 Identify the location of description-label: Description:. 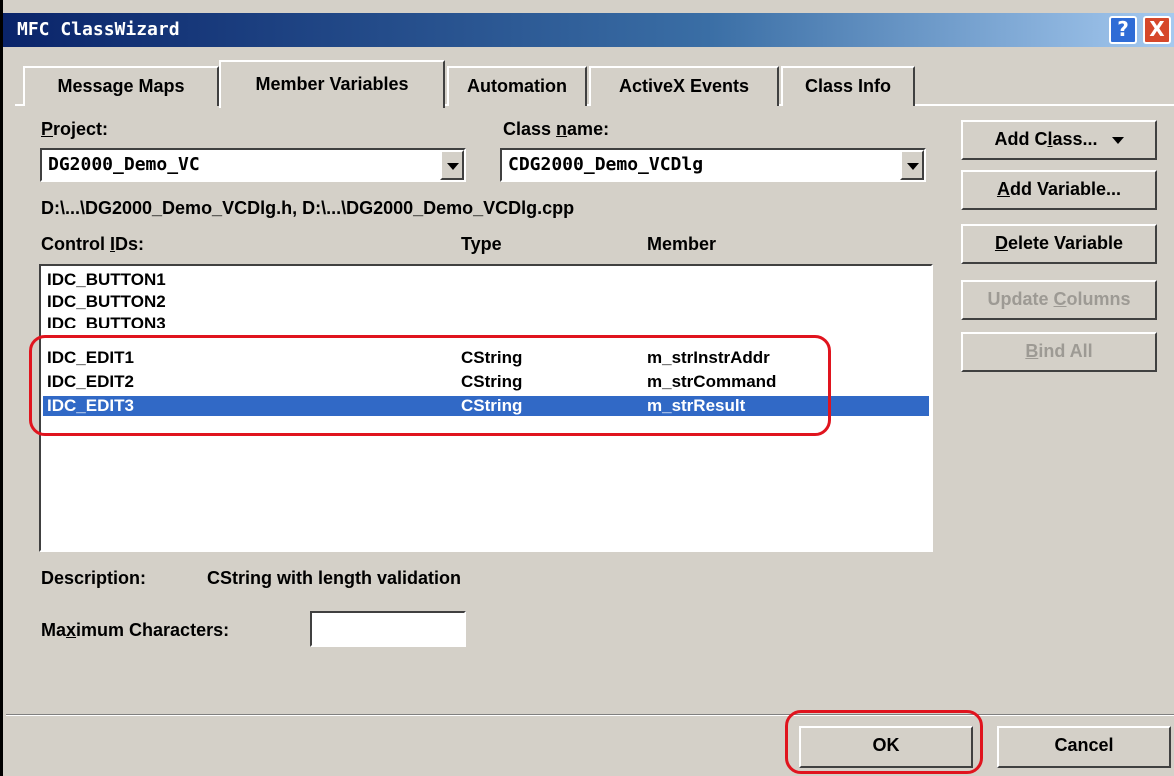
(94, 578).